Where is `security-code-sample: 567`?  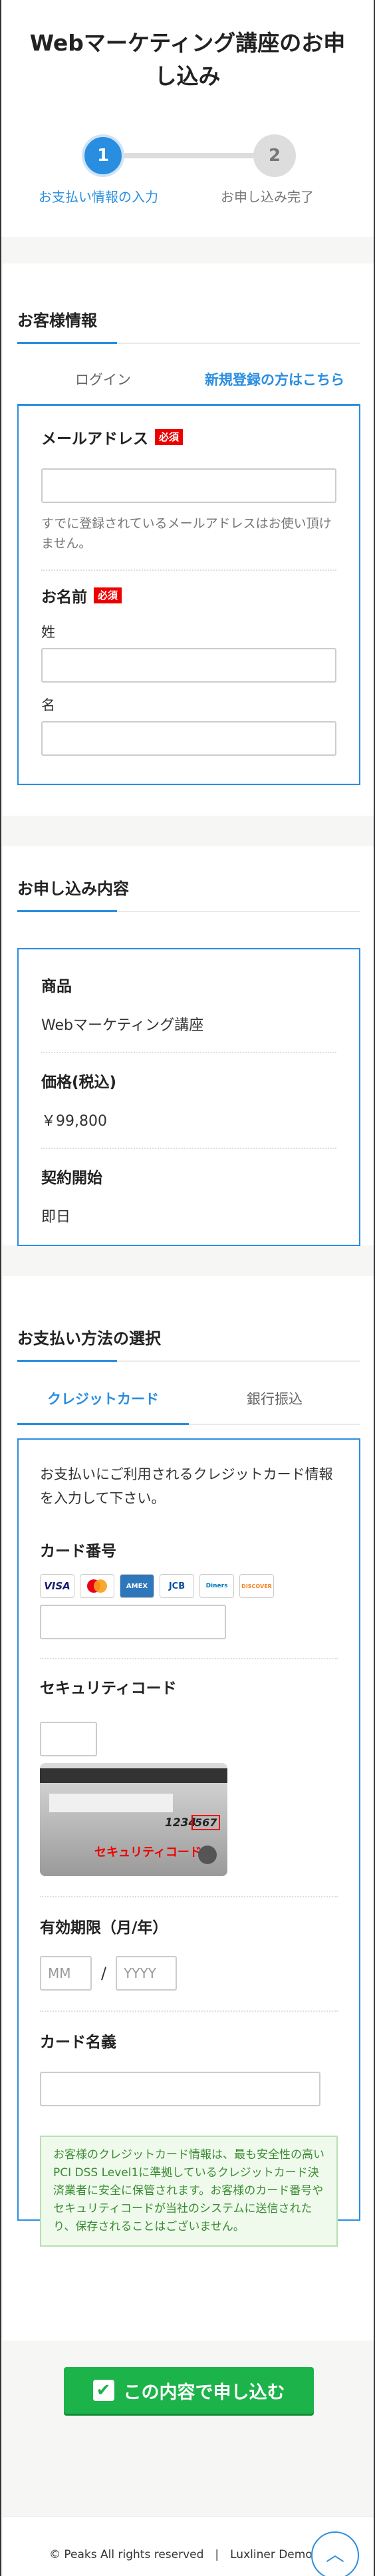 security-code-sample: 567 is located at coordinates (206, 1822).